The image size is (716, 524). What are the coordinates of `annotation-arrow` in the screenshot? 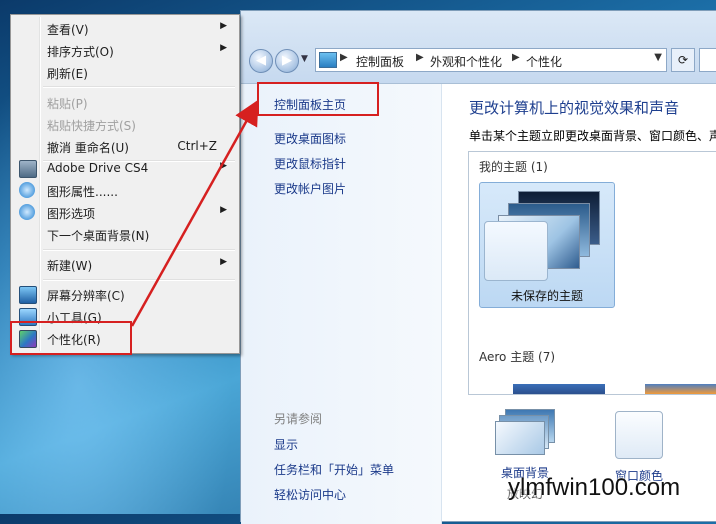 It's located at (194, 213).